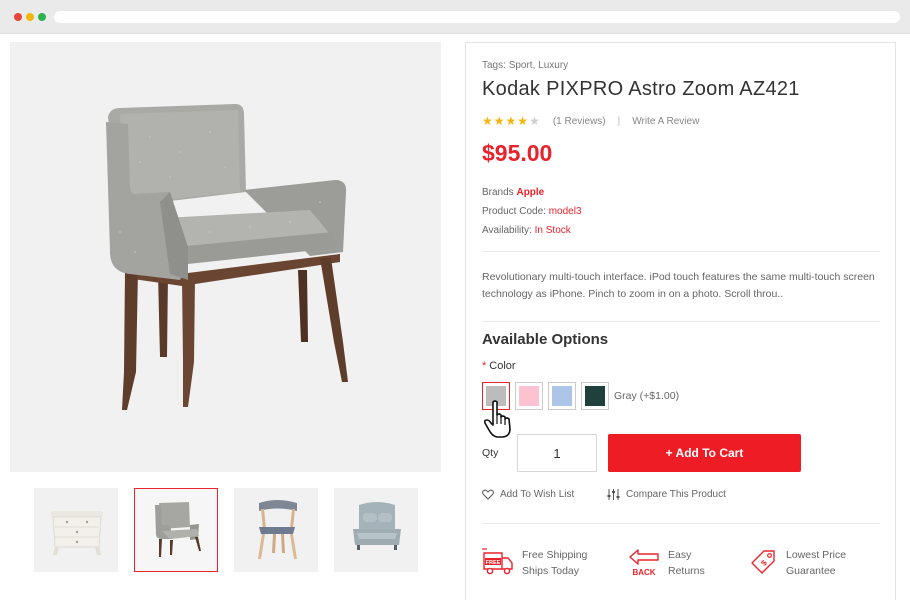 The width and height of the screenshot is (910, 600). Describe the element at coordinates (477, 17) in the screenshot. I see `address-bar` at that location.